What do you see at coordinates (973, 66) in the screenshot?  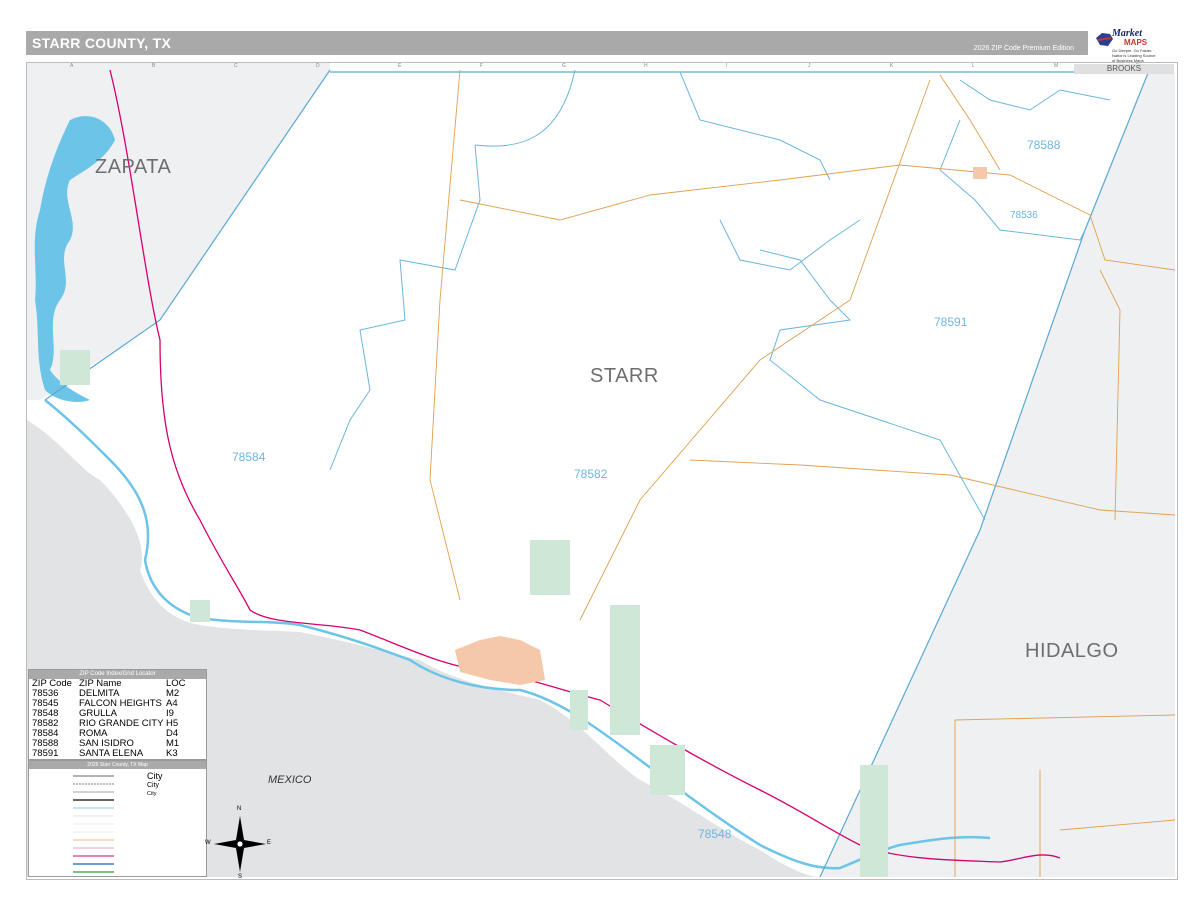 I see `grid-col-label: L` at bounding box center [973, 66].